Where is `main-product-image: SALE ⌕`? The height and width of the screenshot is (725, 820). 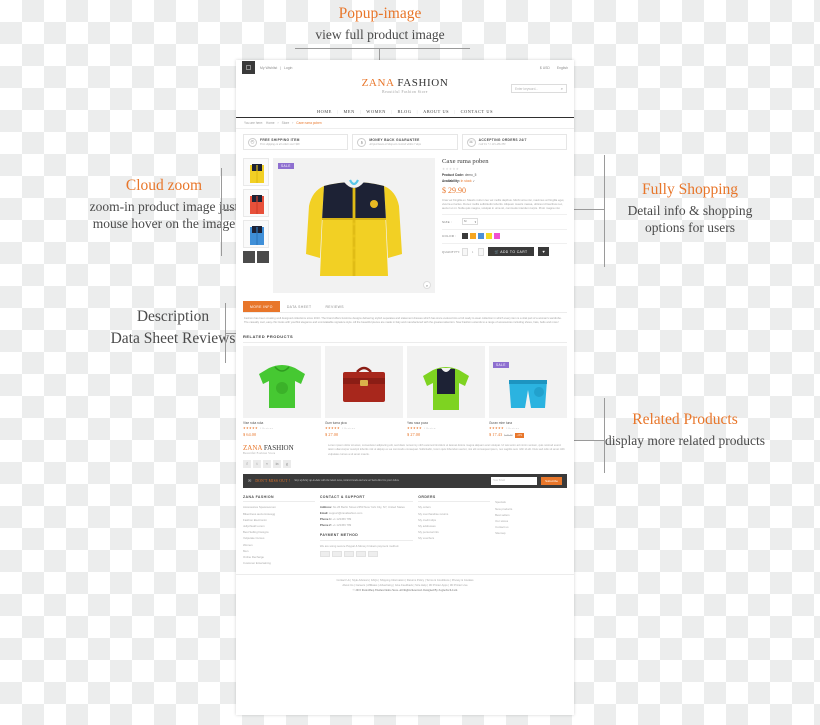
main-product-image: SALE ⌕ is located at coordinates (354, 225).